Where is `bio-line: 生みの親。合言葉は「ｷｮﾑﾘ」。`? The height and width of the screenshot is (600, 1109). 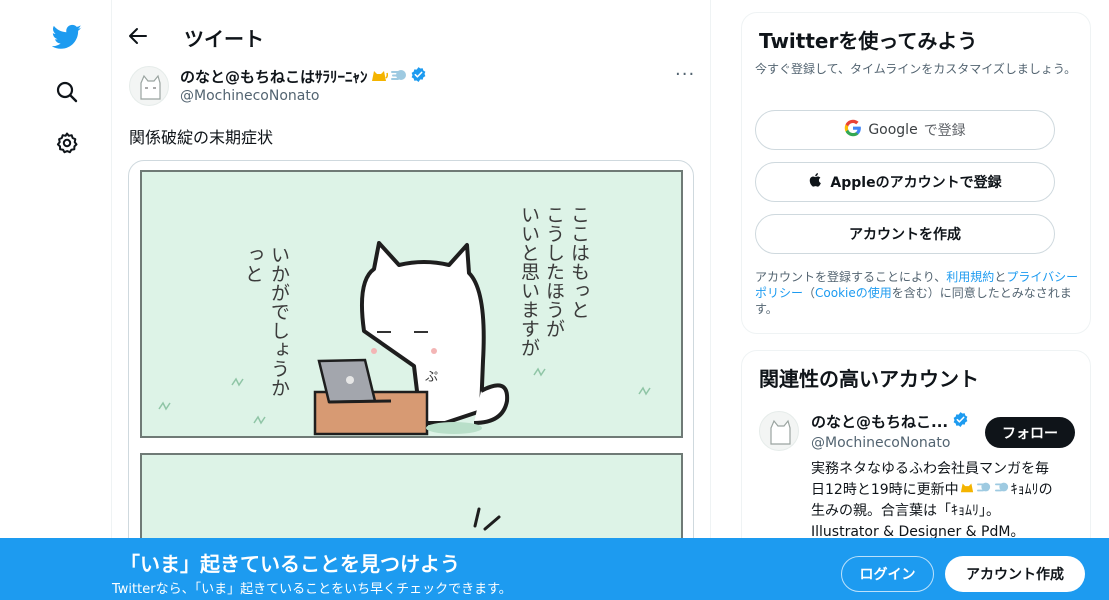
bio-line: 生みの親。合言葉は「ｷｮﾑﾘ」。 is located at coordinates (905, 511).